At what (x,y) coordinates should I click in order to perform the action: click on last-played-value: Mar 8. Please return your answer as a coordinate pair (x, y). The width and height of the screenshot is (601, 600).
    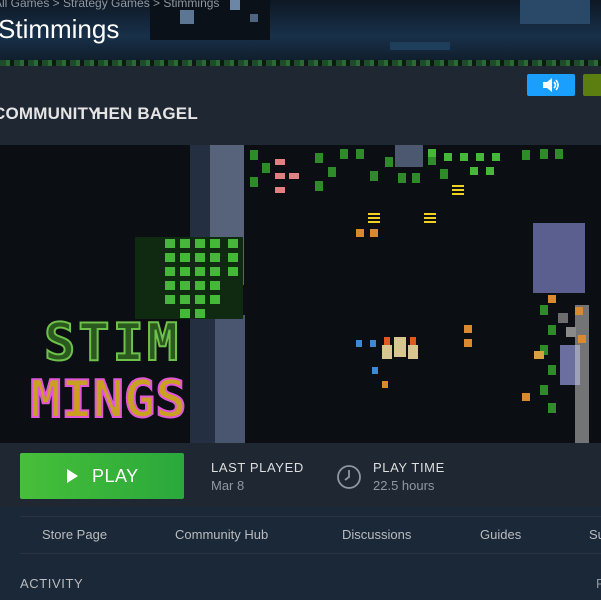
    Looking at the image, I should click on (228, 485).